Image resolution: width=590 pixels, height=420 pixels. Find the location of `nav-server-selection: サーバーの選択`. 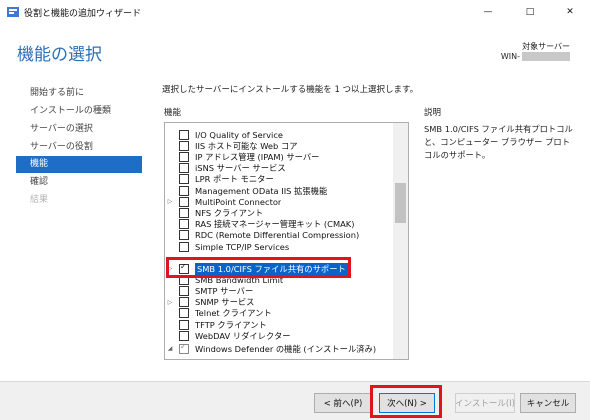

nav-server-selection: サーバーの選択 is located at coordinates (79, 129).